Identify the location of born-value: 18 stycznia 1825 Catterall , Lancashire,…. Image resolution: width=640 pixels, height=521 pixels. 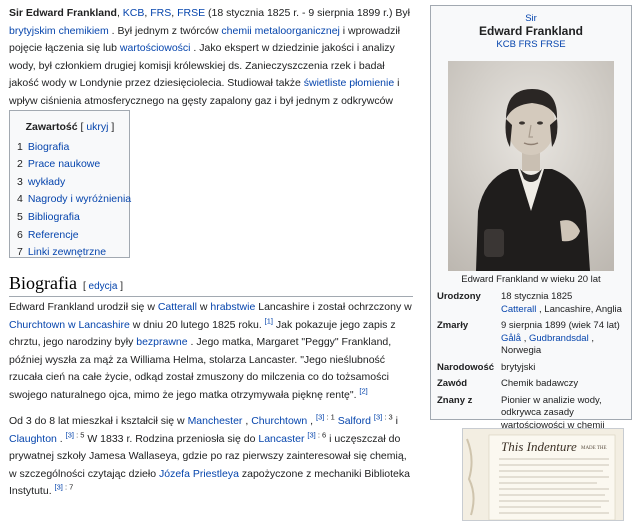
(561, 303).